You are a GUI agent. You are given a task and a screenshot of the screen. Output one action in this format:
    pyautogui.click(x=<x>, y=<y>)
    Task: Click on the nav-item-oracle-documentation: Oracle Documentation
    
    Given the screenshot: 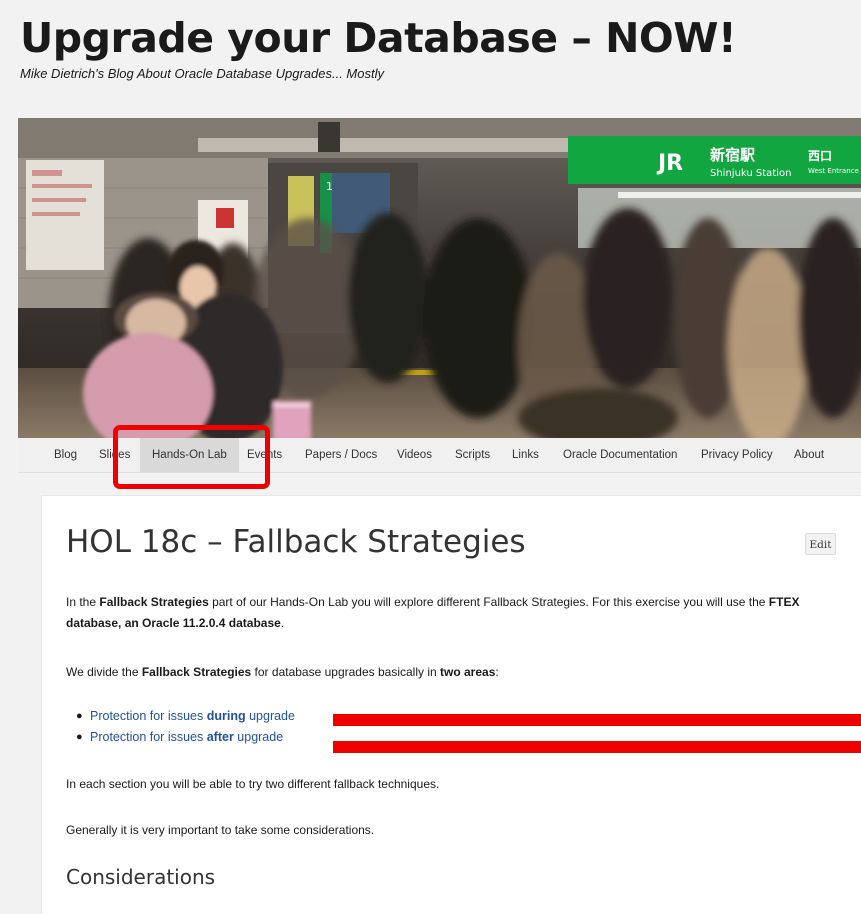 What is the action you would take?
    pyautogui.click(x=620, y=455)
    